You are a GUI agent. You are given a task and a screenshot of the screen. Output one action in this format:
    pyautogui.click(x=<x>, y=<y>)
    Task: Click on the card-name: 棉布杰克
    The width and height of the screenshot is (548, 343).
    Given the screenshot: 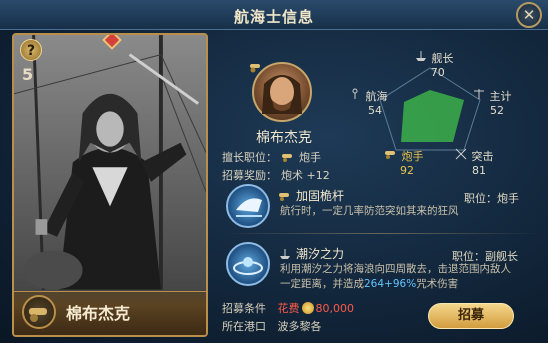 What is the action you would take?
    pyautogui.click(x=98, y=313)
    